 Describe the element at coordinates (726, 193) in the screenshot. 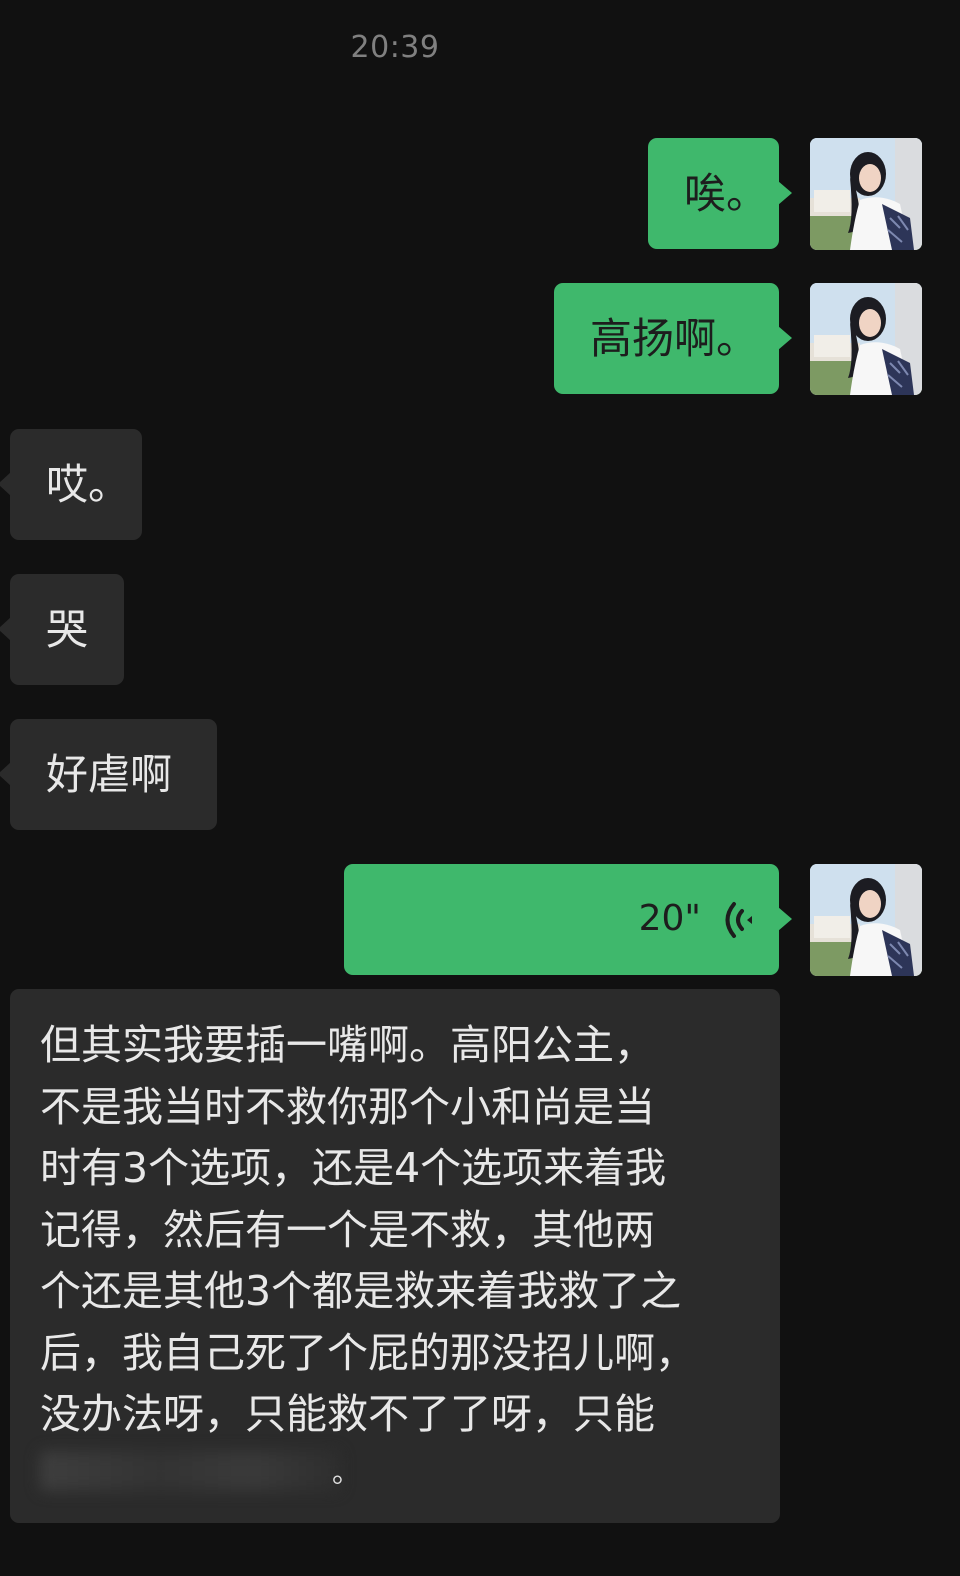

I see `message-text: 唉。` at that location.